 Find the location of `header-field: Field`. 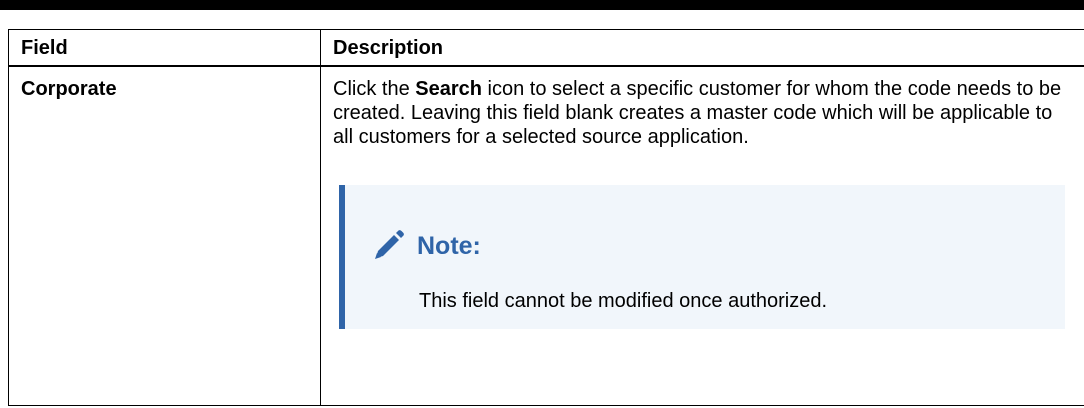

header-field: Field is located at coordinates (164, 48).